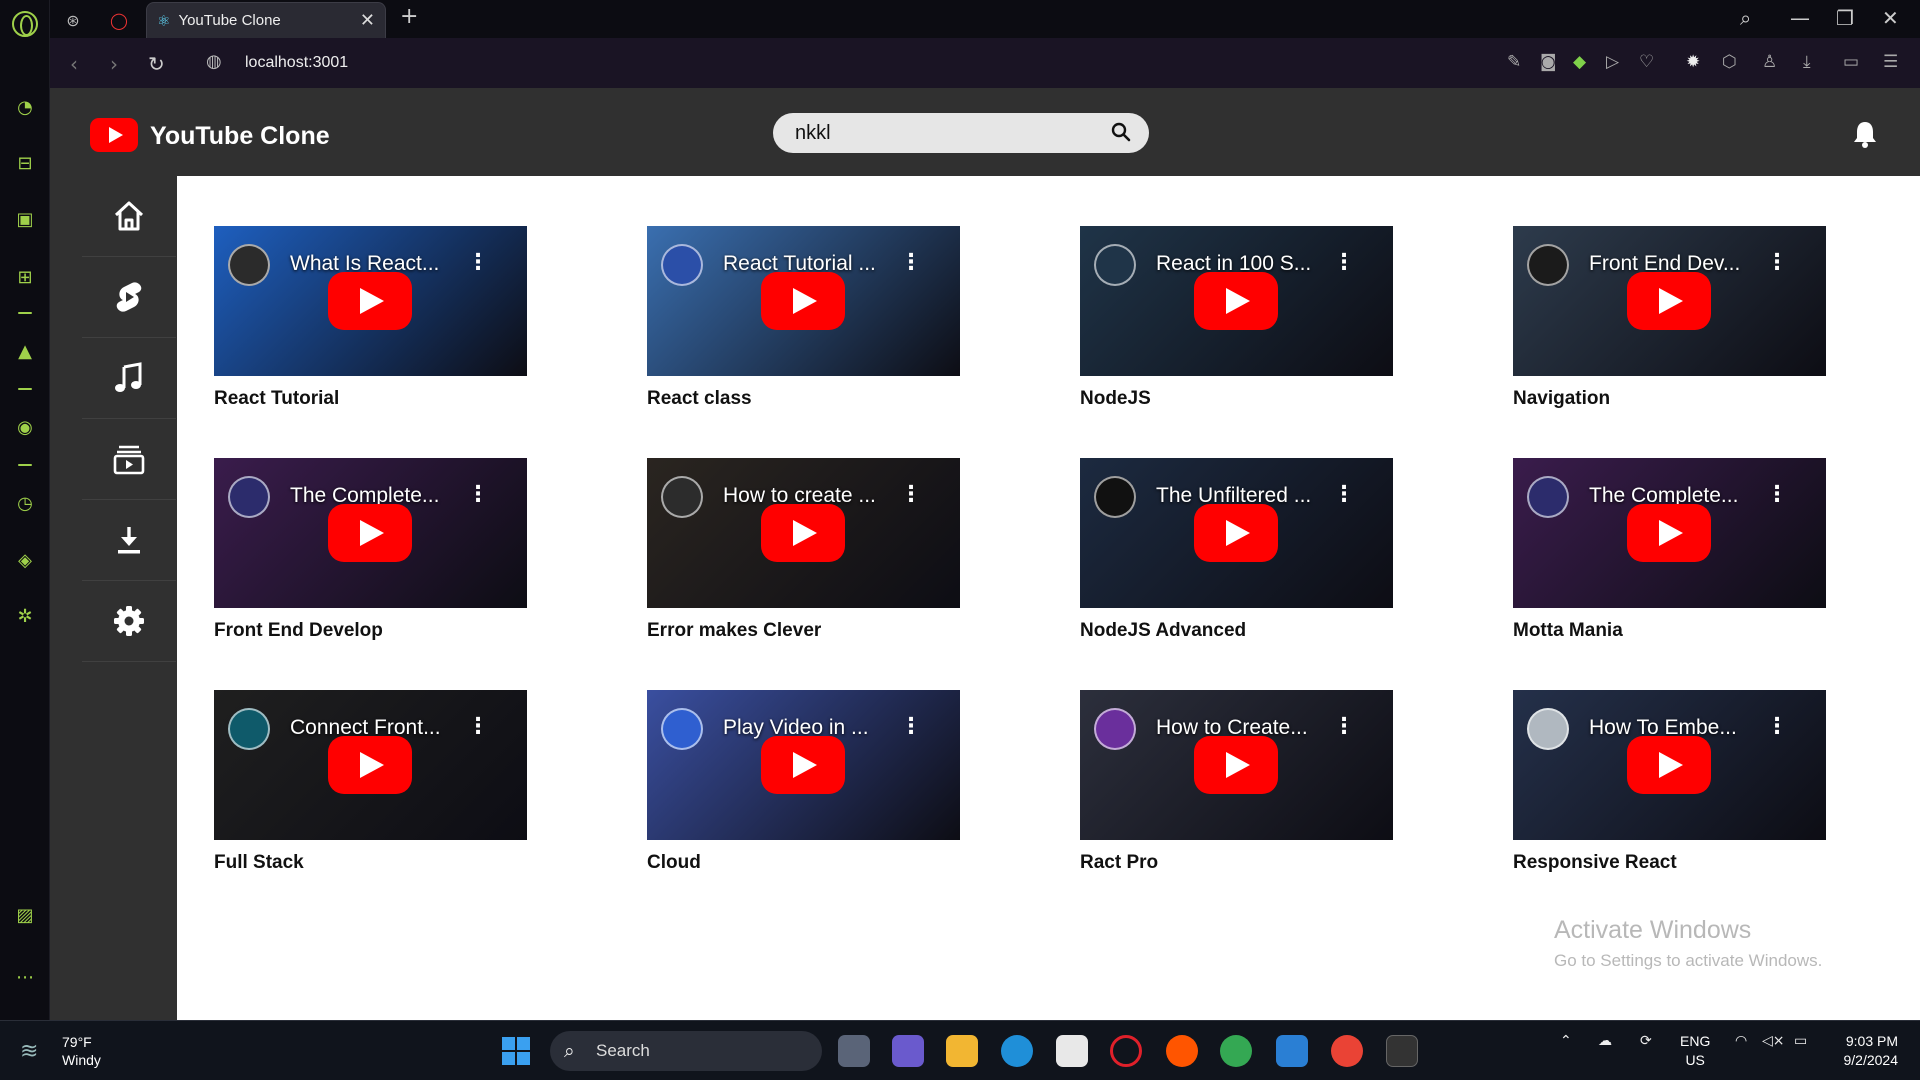  Describe the element at coordinates (803, 533) in the screenshot. I see `video-thumbnail: How to create ... ⋮` at that location.